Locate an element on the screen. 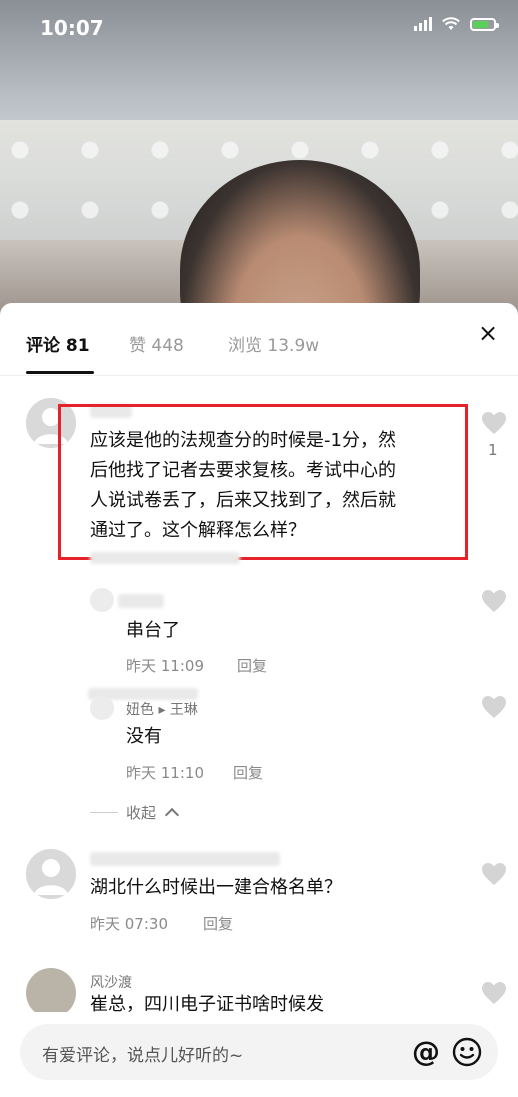  comment-username: 风沙渡 is located at coordinates (111, 982).